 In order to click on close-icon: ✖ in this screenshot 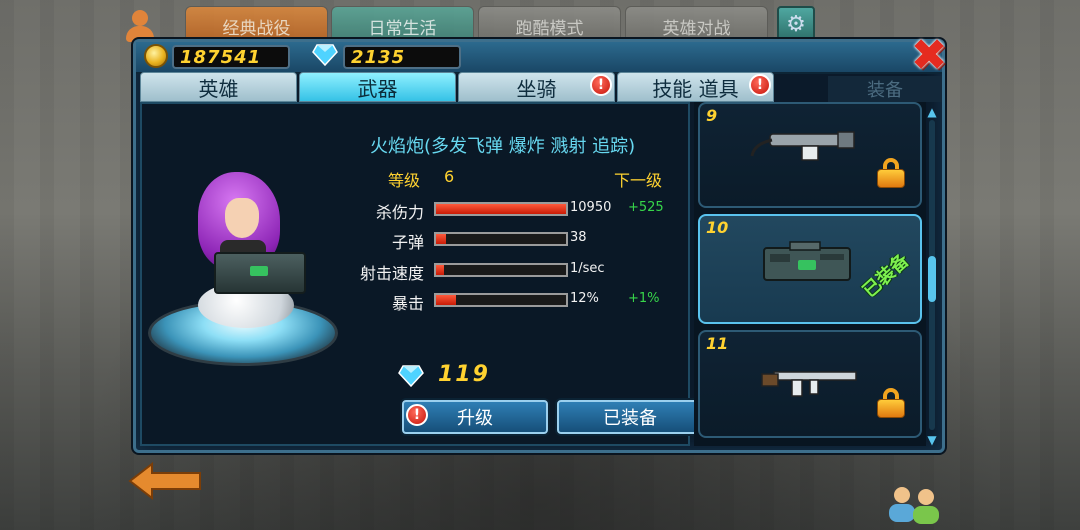, I will do `click(929, 56)`.